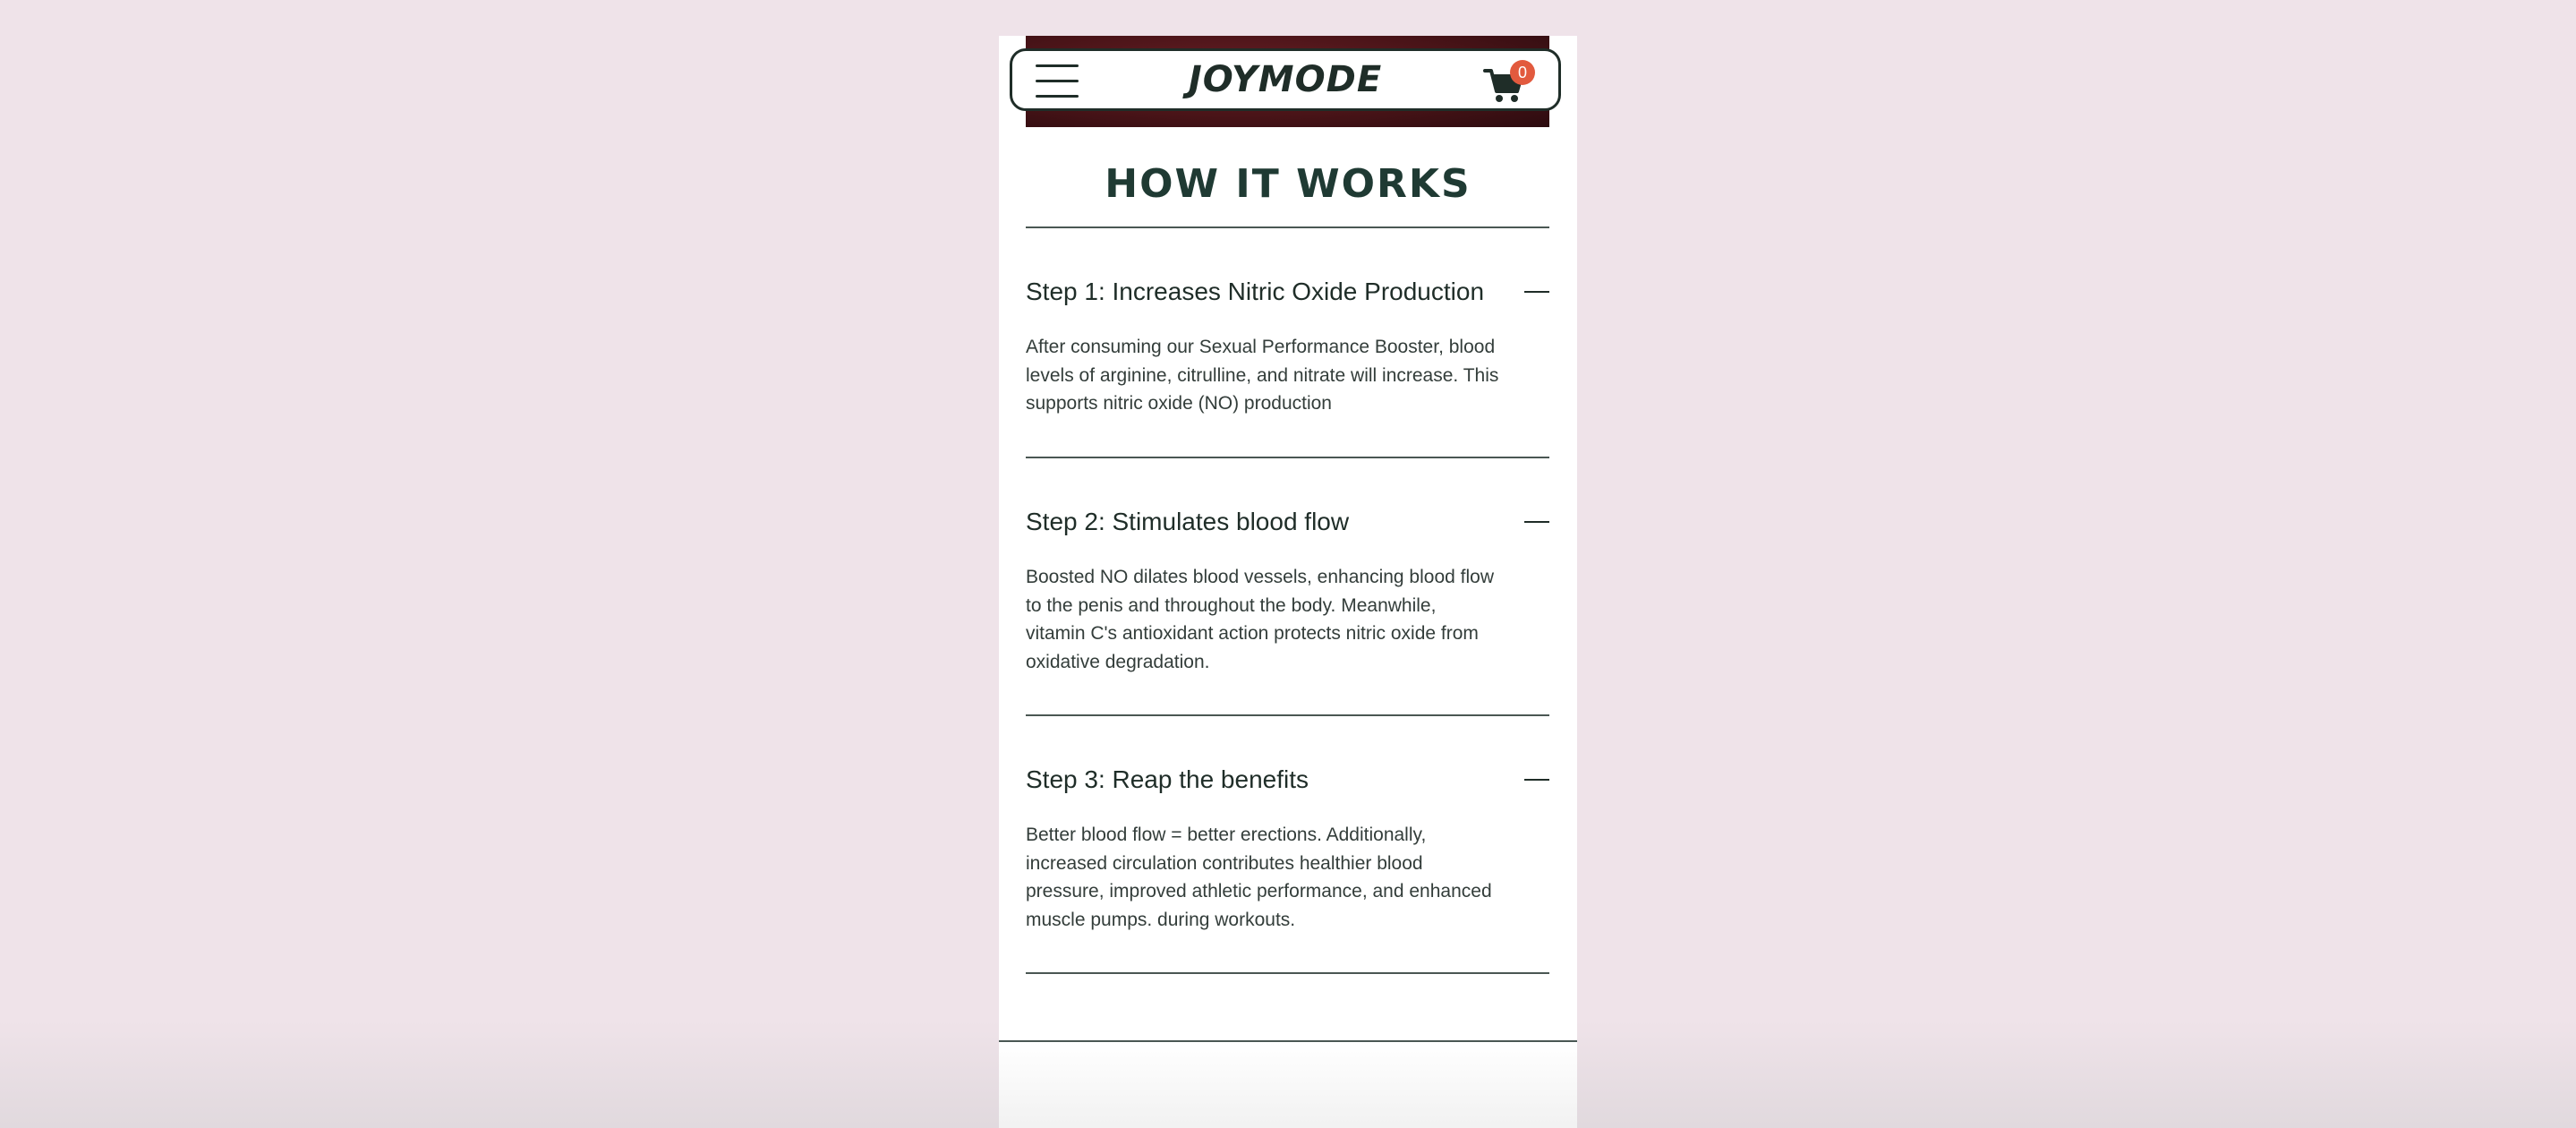  I want to click on step-2-title: Step 2: Stimulates blood flow, so click(1188, 521).